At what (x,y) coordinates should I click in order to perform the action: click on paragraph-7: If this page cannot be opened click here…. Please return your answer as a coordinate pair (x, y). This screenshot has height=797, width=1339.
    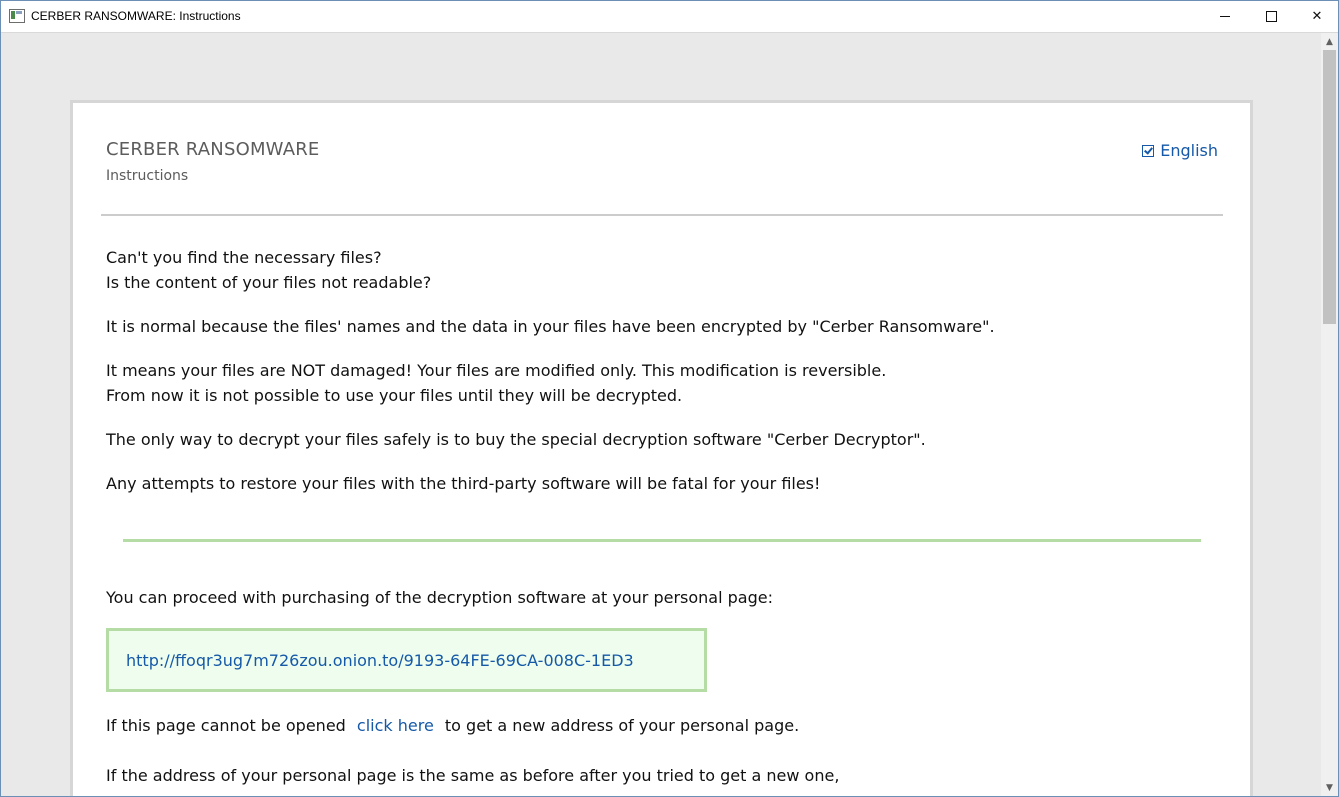
    Looking at the image, I should click on (452, 725).